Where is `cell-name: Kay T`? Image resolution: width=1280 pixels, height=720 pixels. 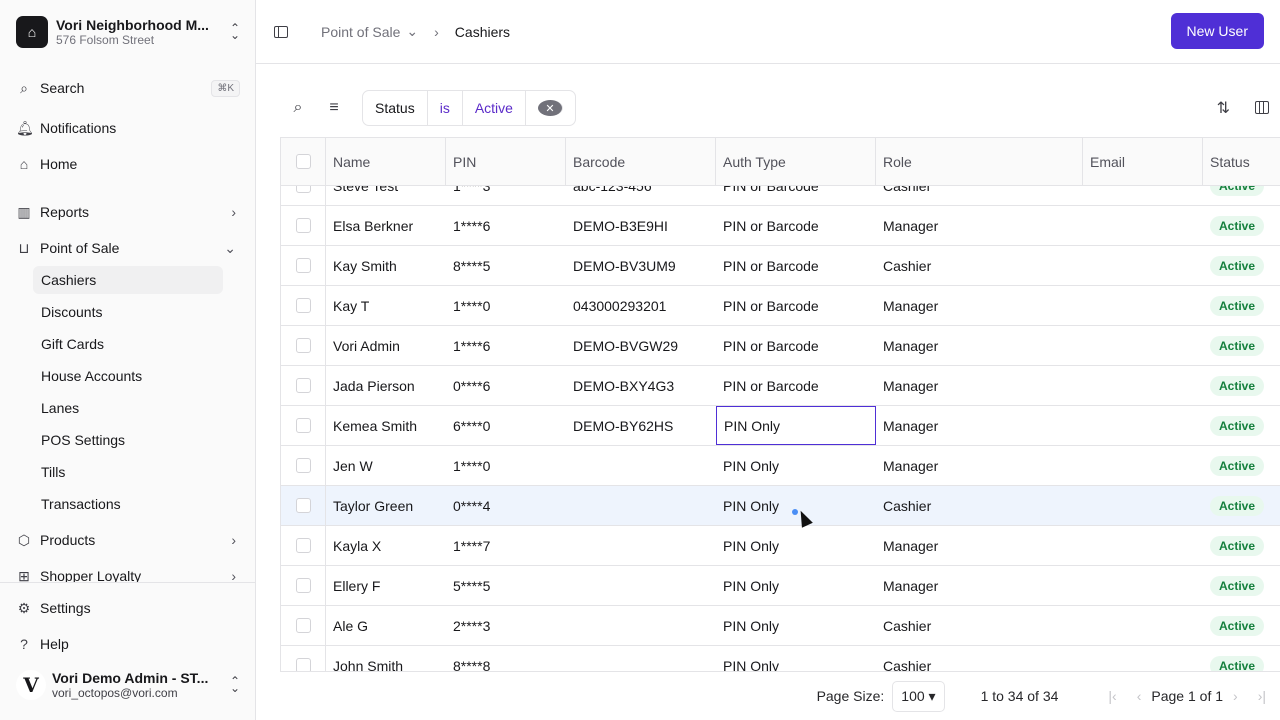 cell-name: Kay T is located at coordinates (386, 305).